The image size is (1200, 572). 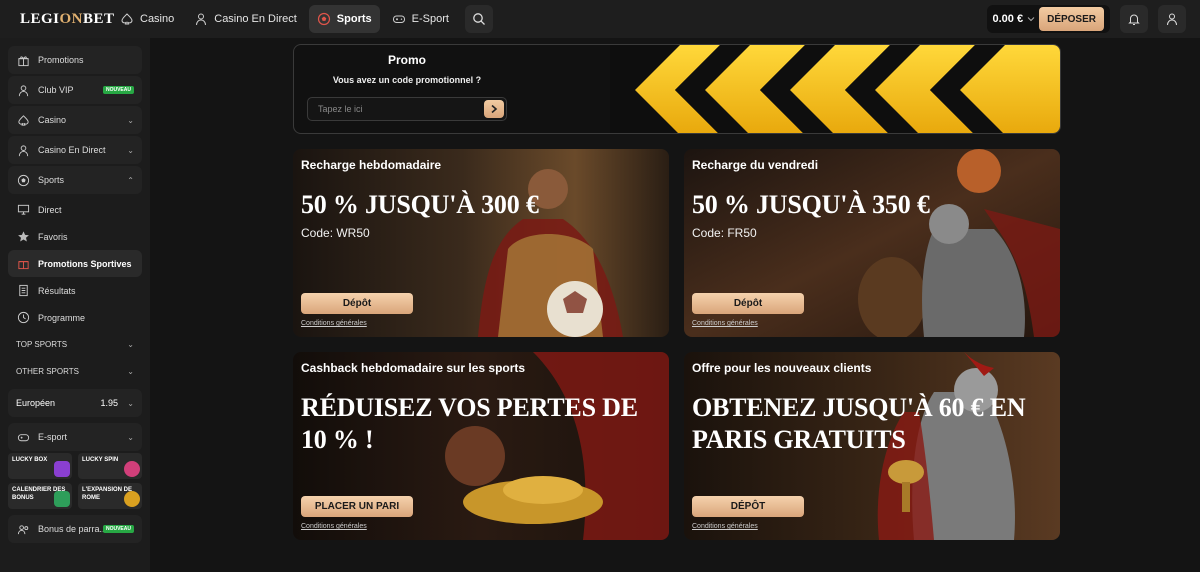 I want to click on notifications-button, so click(x=1134, y=19).